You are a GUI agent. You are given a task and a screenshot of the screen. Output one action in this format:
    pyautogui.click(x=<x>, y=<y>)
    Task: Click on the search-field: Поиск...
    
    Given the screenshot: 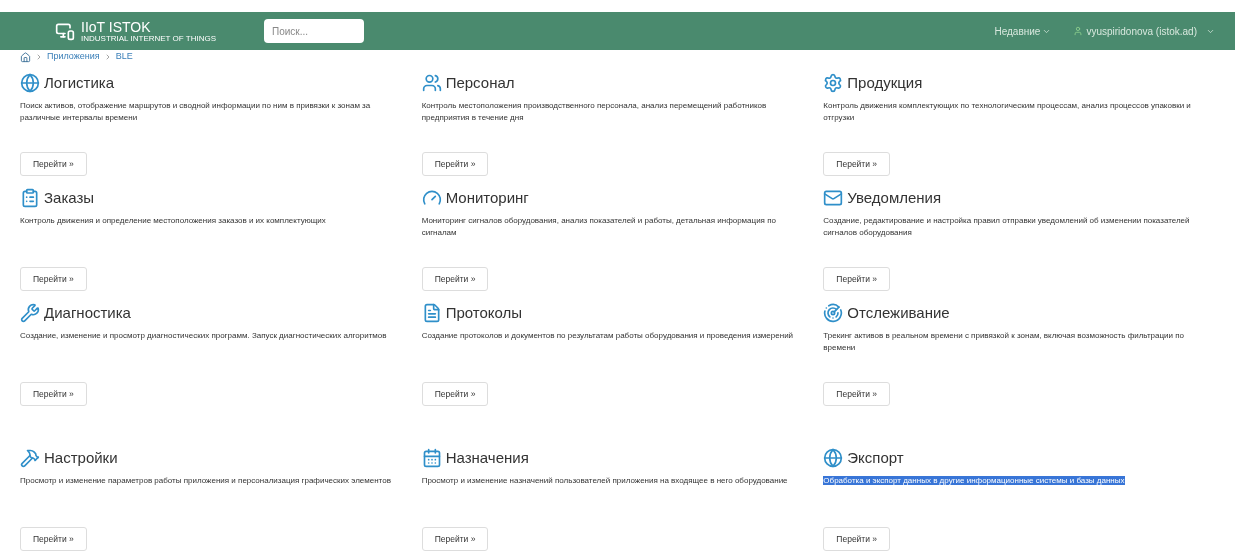 What is the action you would take?
    pyautogui.click(x=314, y=31)
    